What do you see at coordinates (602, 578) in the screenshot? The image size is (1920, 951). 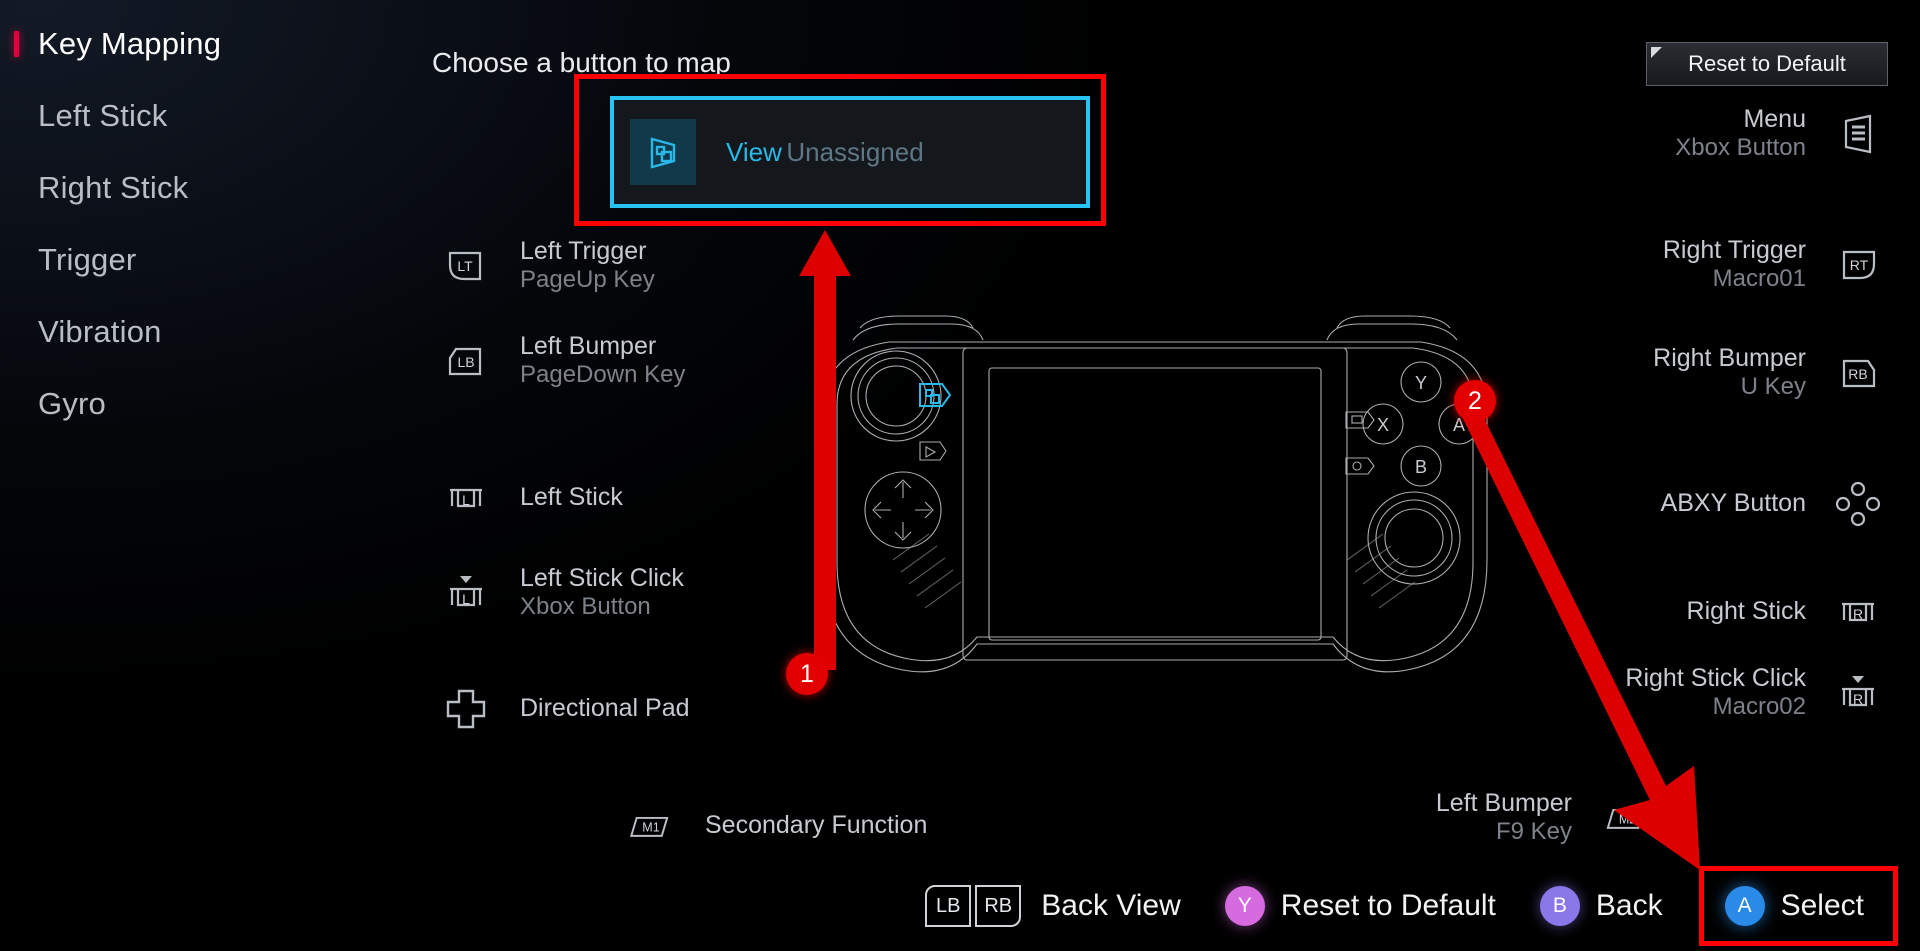 I see `map-row-title: Left Stick Click` at bounding box center [602, 578].